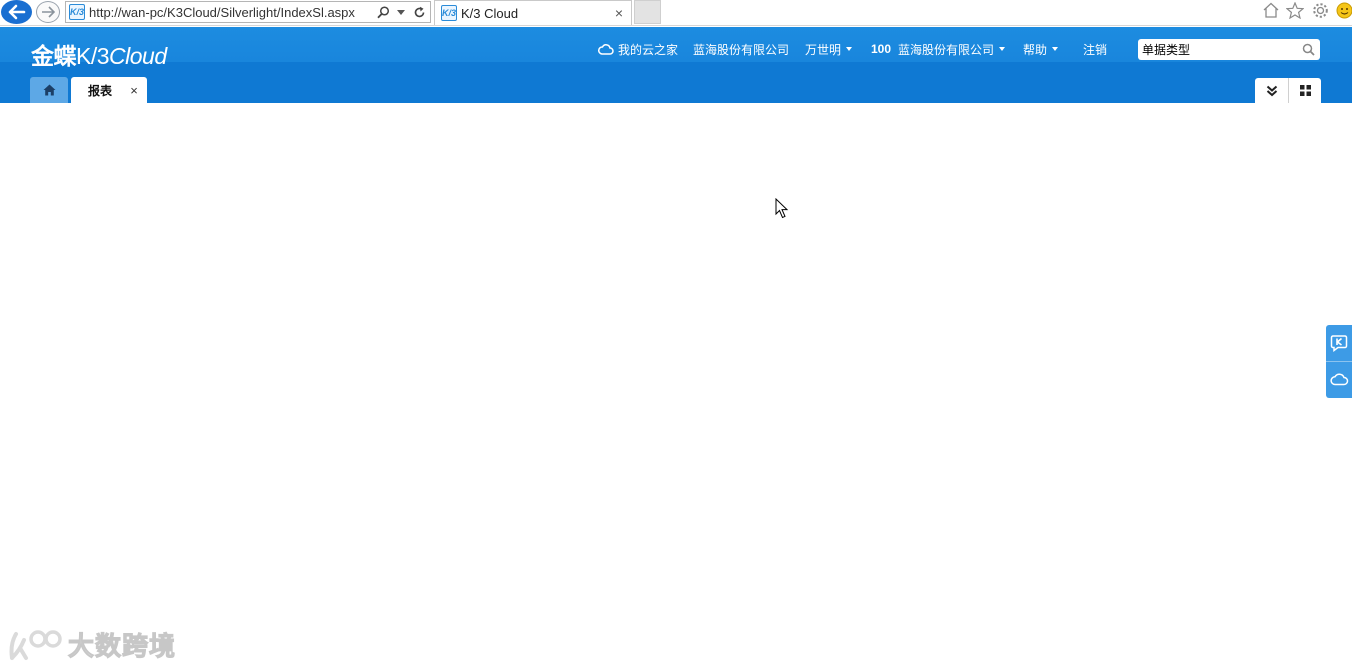  I want to click on arrow-right-icon, so click(48, 12).